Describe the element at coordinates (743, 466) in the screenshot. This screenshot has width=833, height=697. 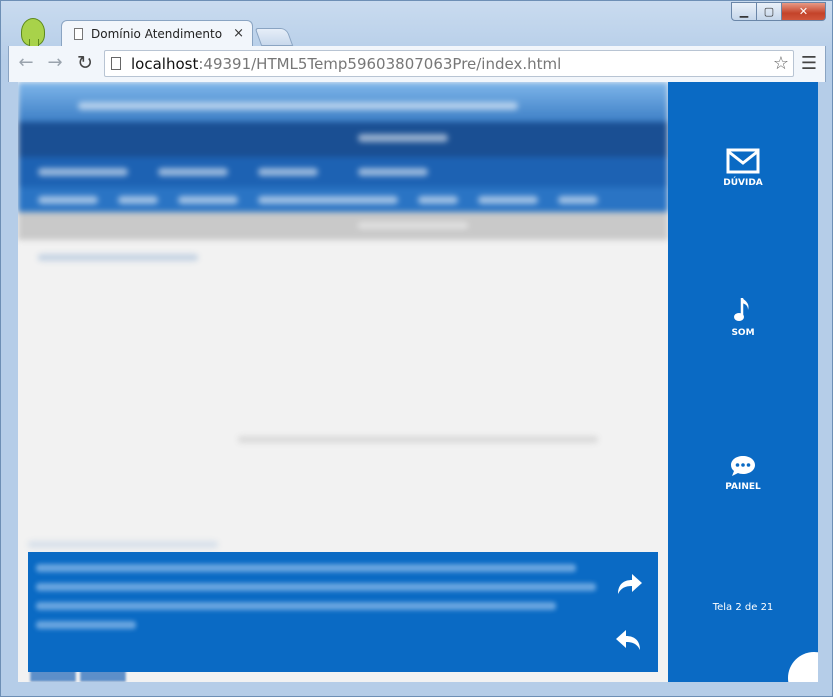
I see `chat-bubble-icon` at that location.